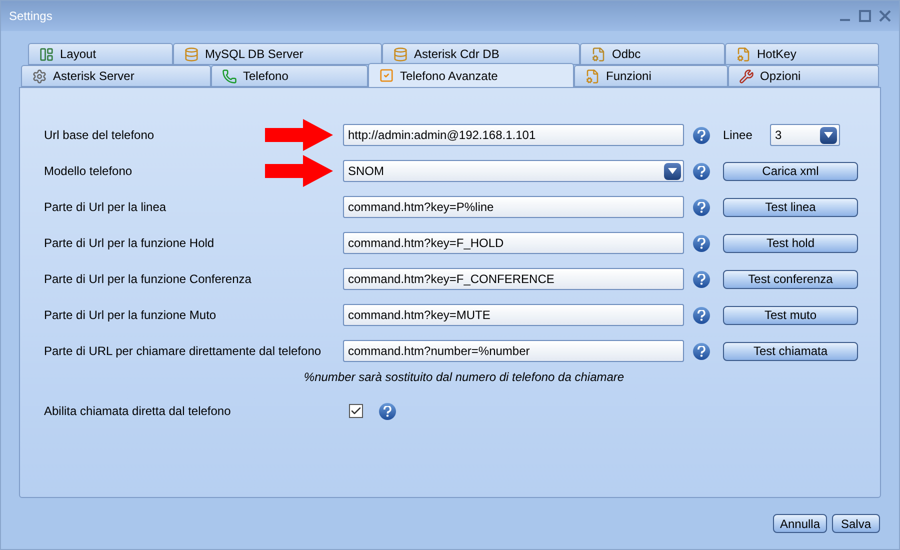  What do you see at coordinates (116, 76) in the screenshot?
I see `tab: Asterisk Server` at bounding box center [116, 76].